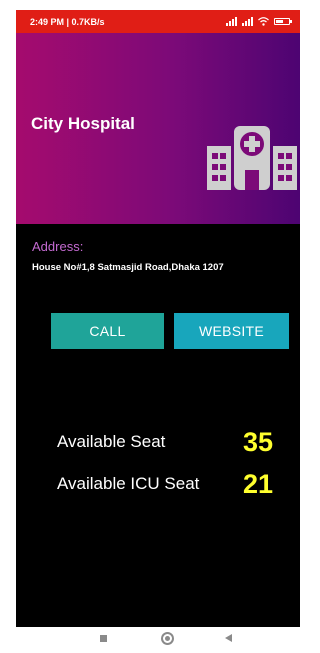 The width and height of the screenshot is (320, 653). What do you see at coordinates (231, 21) in the screenshot?
I see `signal-icon` at bounding box center [231, 21].